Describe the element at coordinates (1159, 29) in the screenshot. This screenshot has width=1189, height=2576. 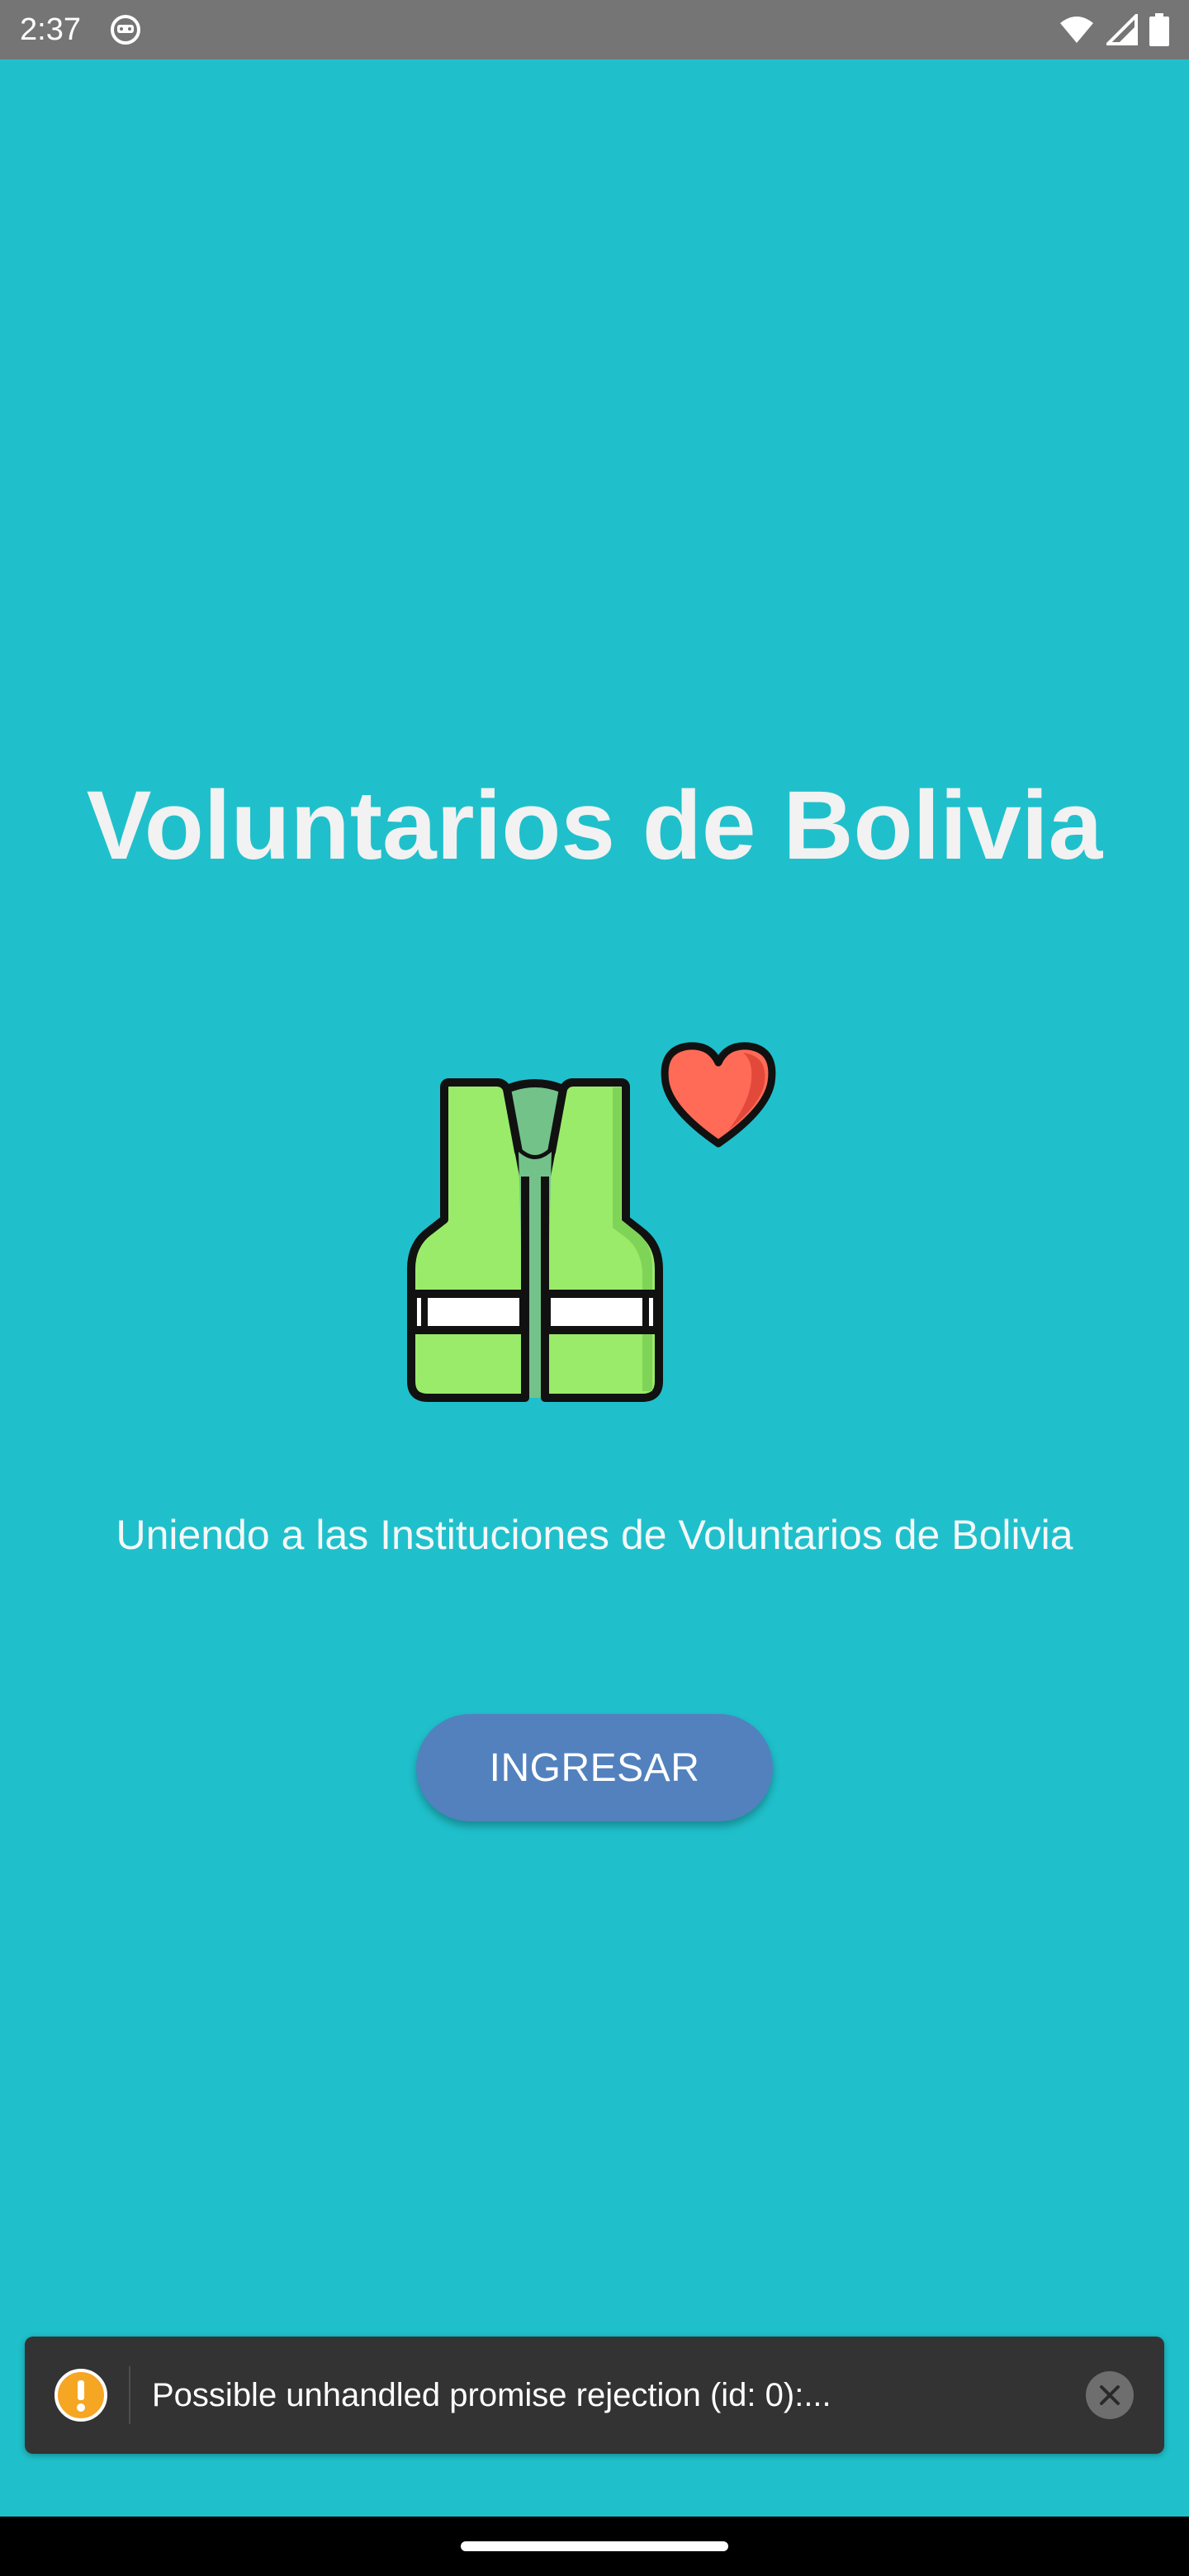
I see `battery-icon` at that location.